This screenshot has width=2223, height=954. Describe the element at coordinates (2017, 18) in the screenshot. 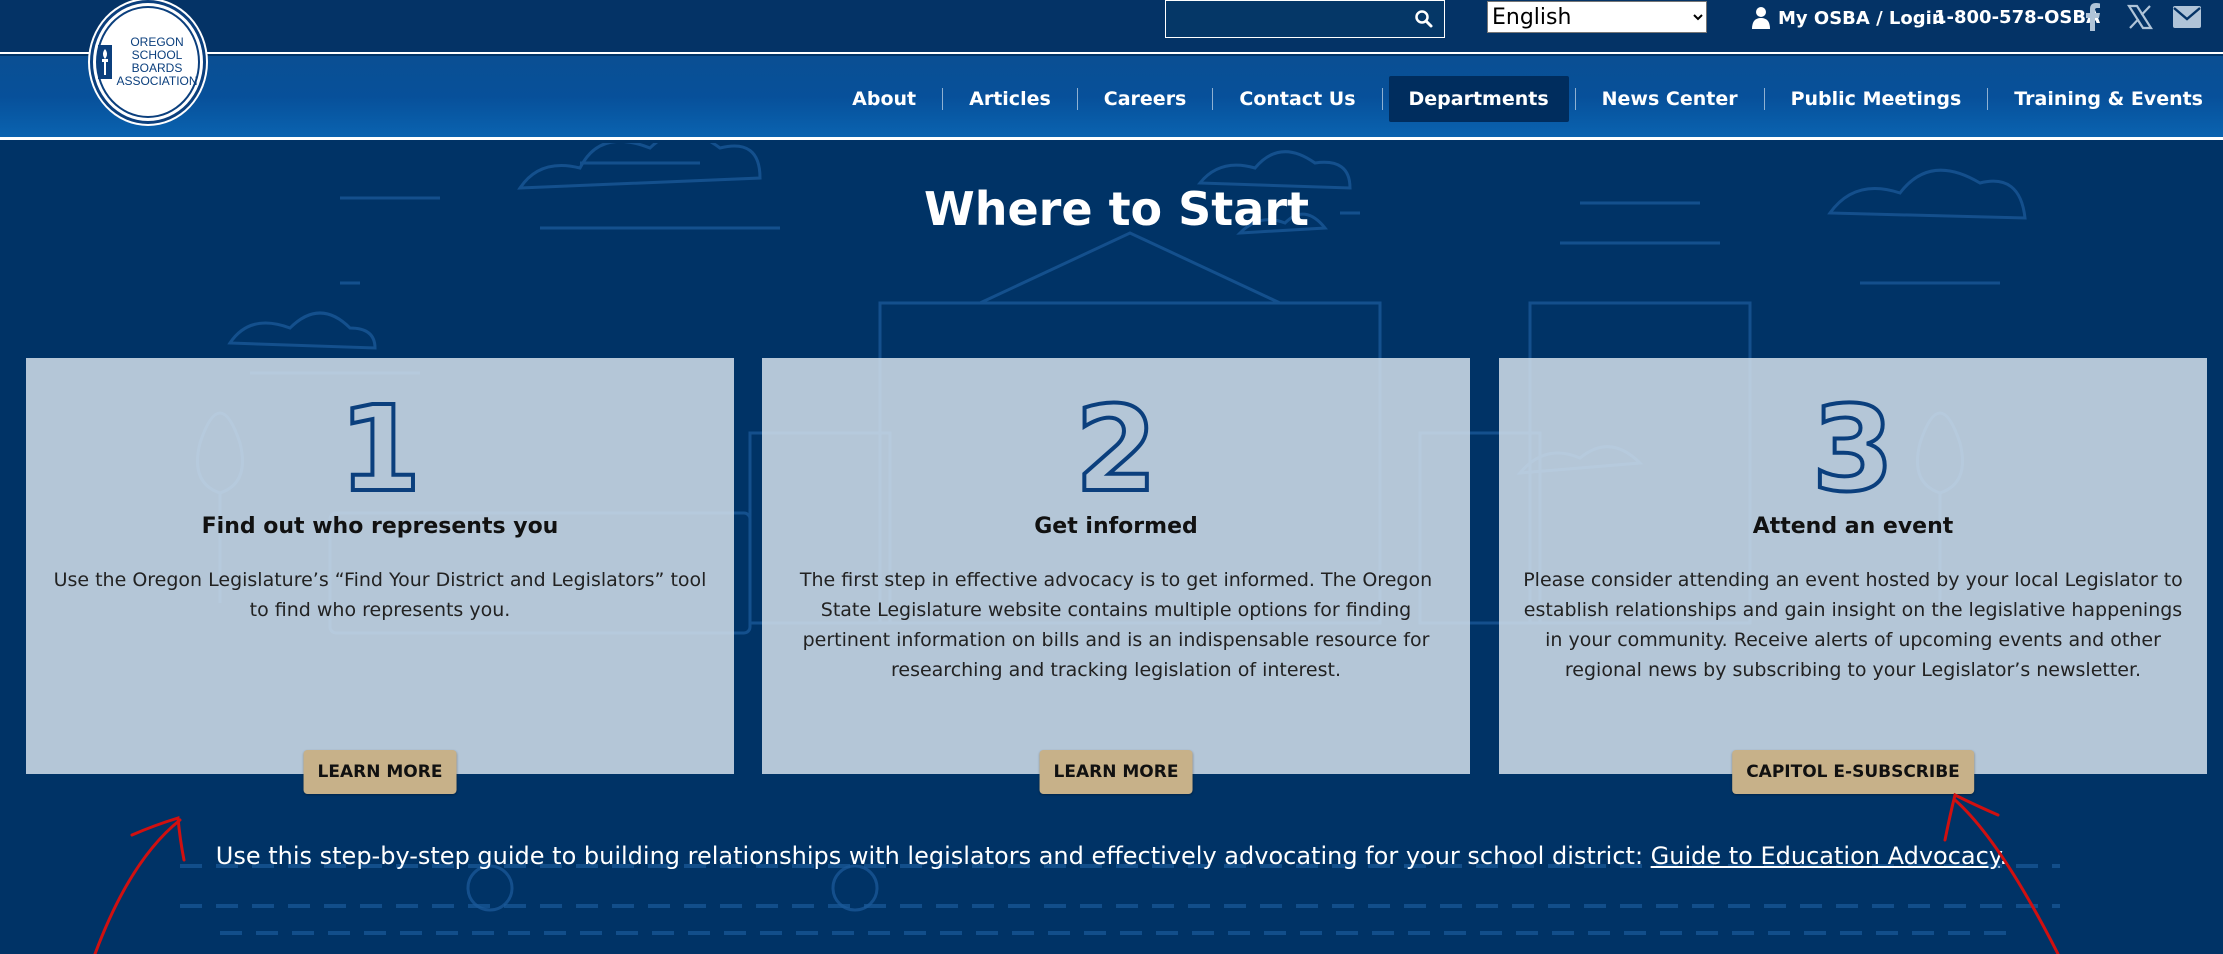

I see `phone-number: 1-800-578-OSBA` at that location.